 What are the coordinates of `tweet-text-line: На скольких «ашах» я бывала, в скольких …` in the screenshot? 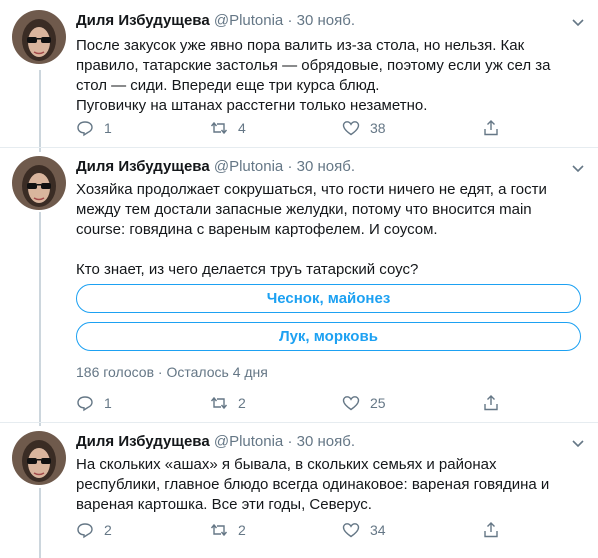 It's located at (286, 464).